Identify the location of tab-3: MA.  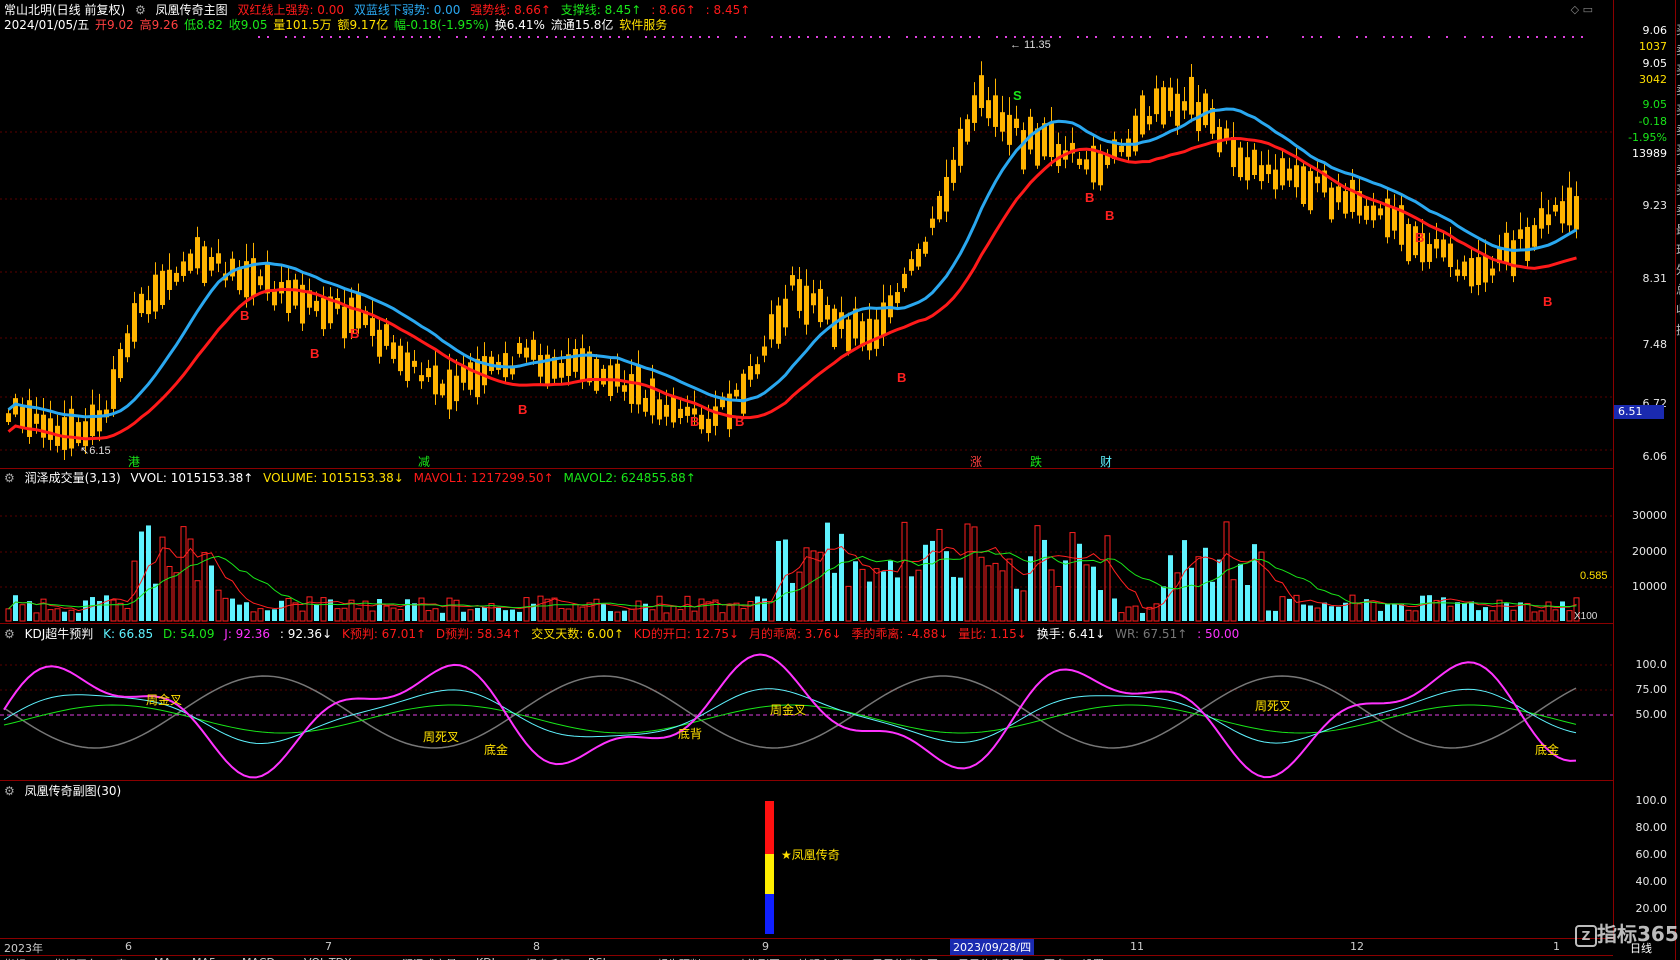
(162, 958).